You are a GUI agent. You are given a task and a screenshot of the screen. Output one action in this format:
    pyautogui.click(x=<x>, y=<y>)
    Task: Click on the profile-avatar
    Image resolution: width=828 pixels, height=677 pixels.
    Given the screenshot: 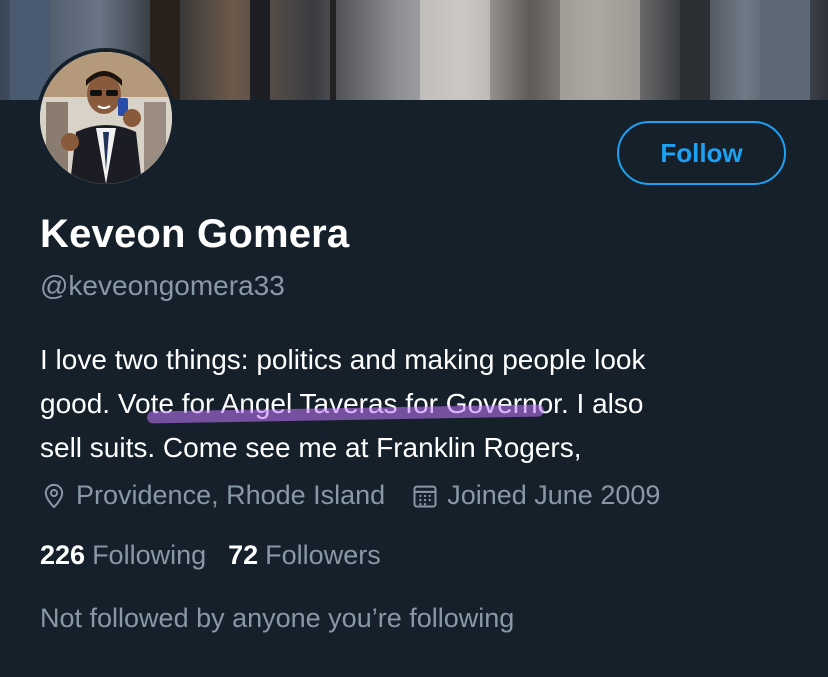 What is the action you would take?
    pyautogui.click(x=106, y=118)
    